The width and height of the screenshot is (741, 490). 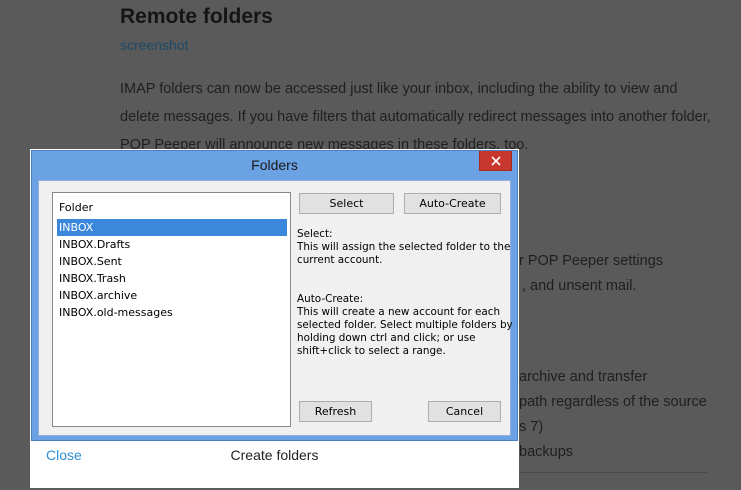 I want to click on dialog-title: Folders, so click(x=274, y=165).